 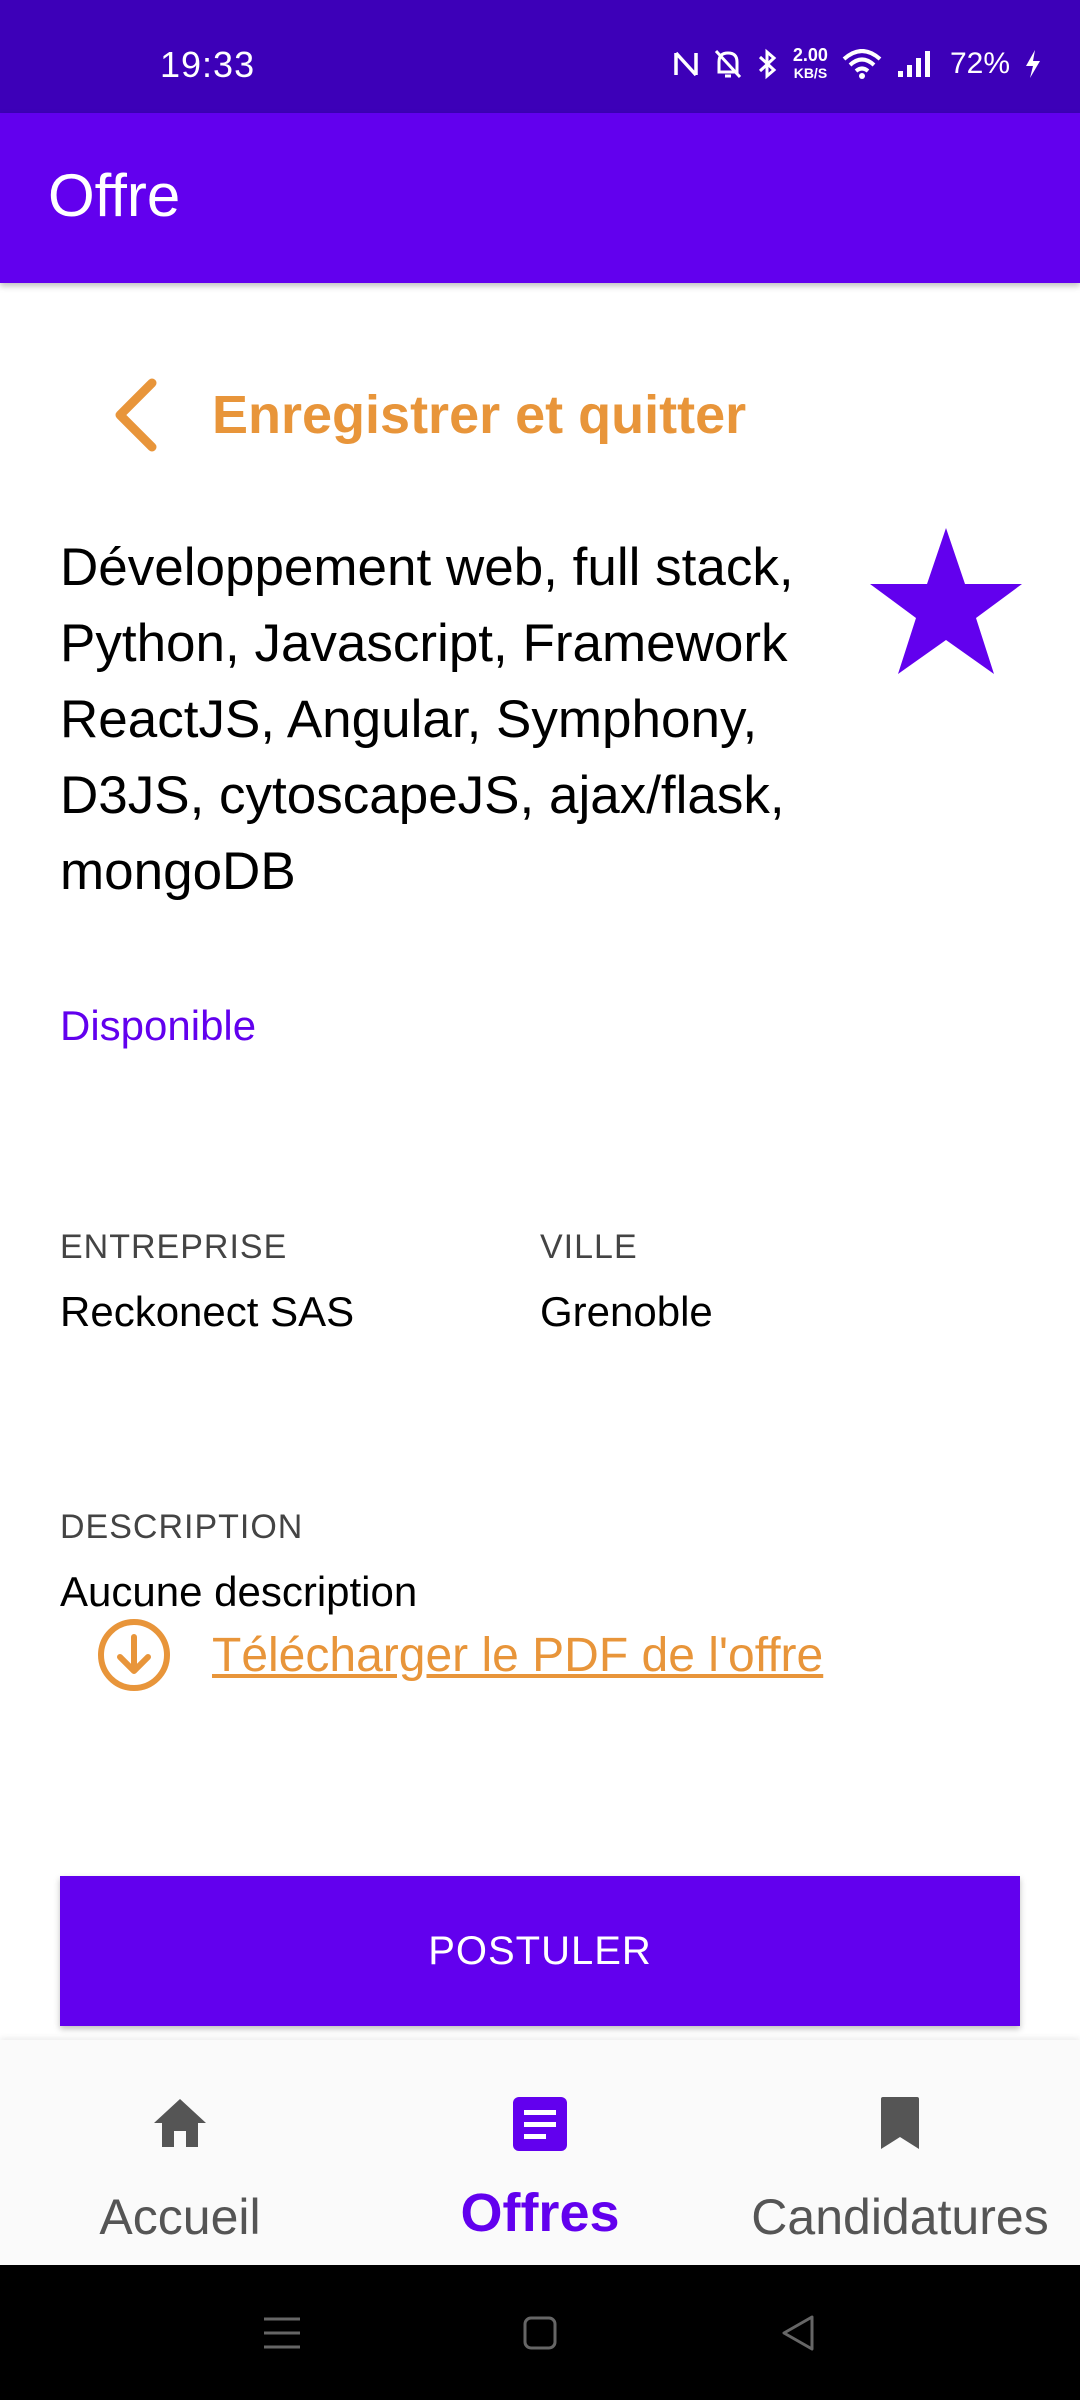 What do you see at coordinates (589, 1247) in the screenshot?
I see `city-label: VILLE` at bounding box center [589, 1247].